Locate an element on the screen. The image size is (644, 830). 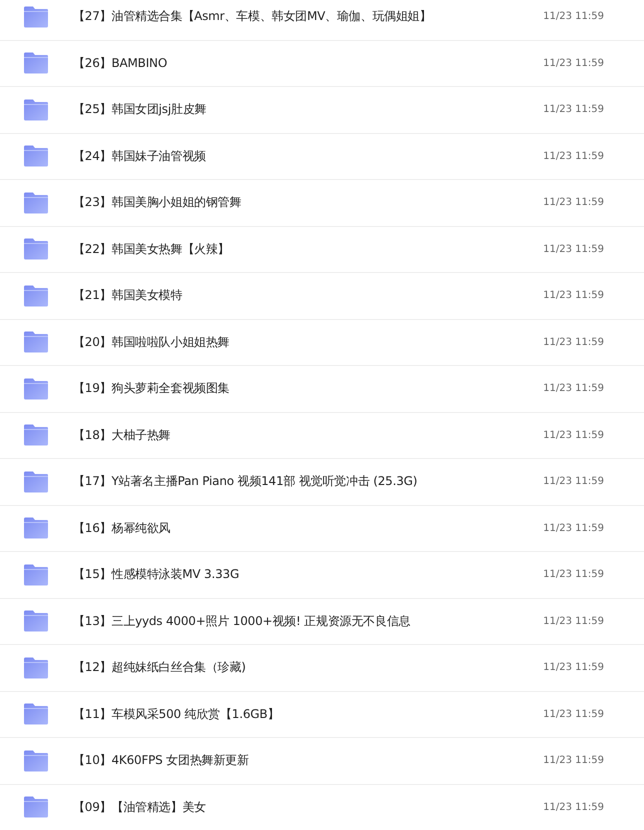
folder-row: 【24】韩国妹子油管视频 11/23 11:59 is located at coordinates (322, 157).